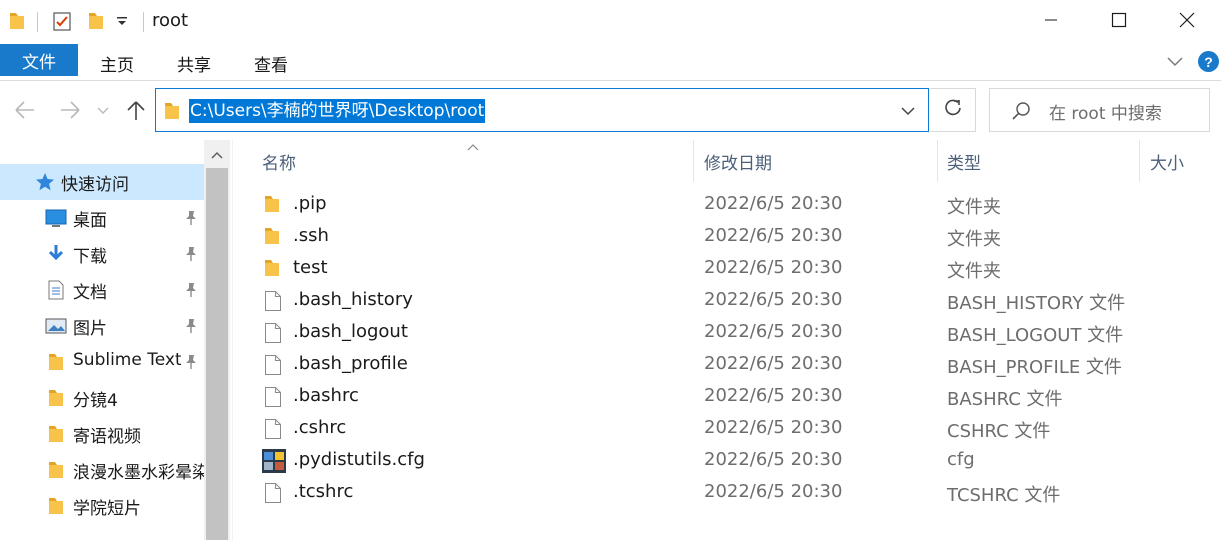 The height and width of the screenshot is (540, 1221). What do you see at coordinates (1175, 63) in the screenshot?
I see `expand-ribbon-icon` at bounding box center [1175, 63].